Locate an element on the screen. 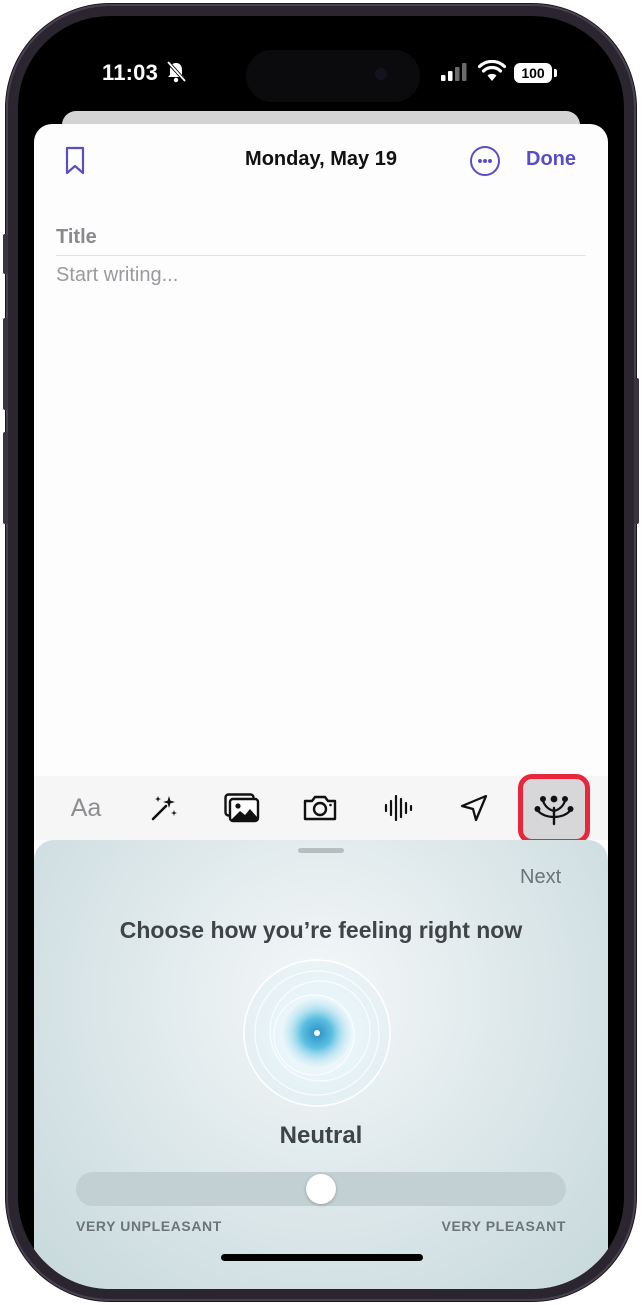  mood-label: Neutral is located at coordinates (321, 1135).